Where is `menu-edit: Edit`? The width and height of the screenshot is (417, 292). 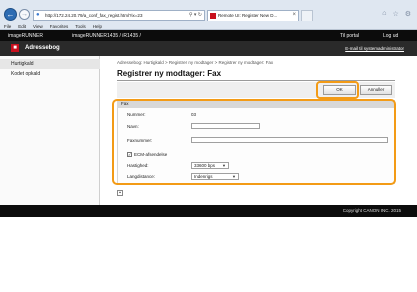
menu-edit: Edit is located at coordinates (22, 26).